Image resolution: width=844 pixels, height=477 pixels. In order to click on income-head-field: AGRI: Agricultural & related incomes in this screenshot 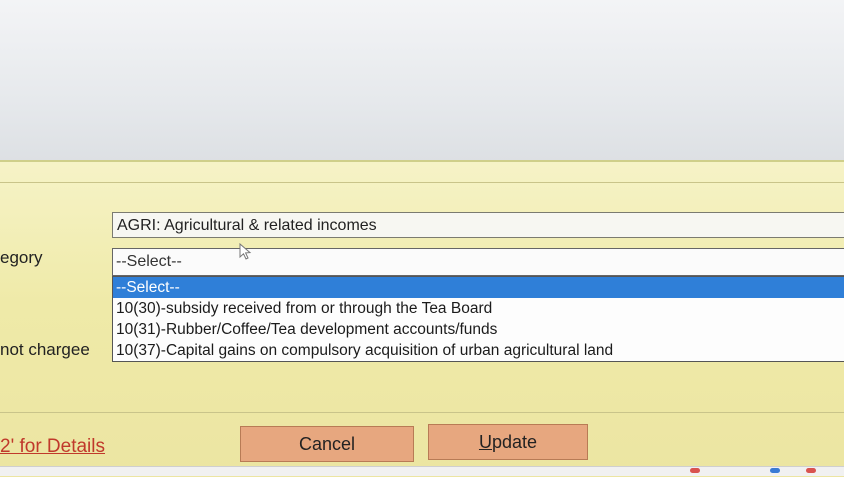, I will do `click(478, 225)`.